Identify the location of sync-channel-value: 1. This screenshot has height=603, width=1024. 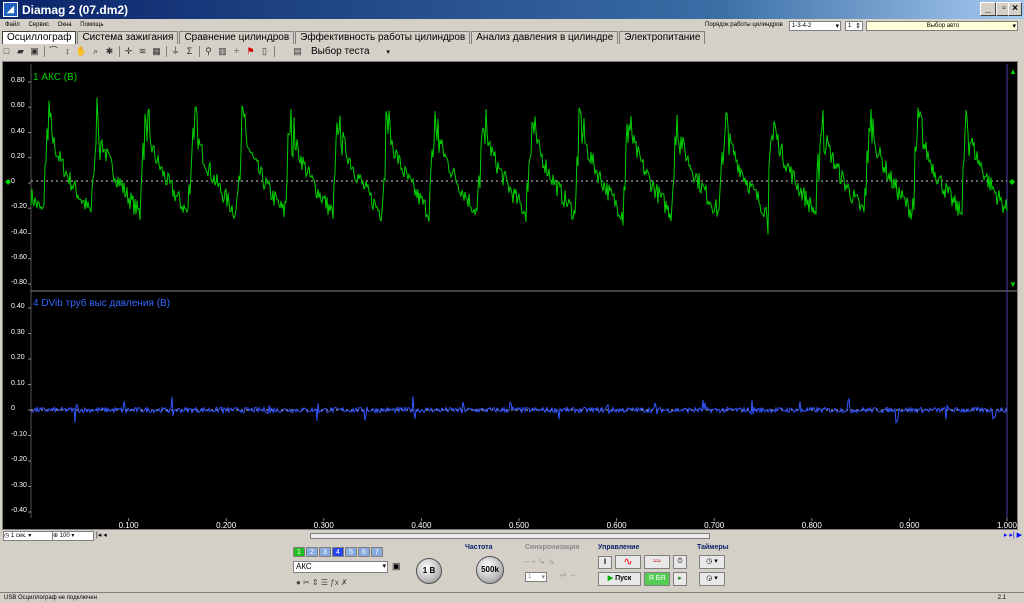
(530, 577).